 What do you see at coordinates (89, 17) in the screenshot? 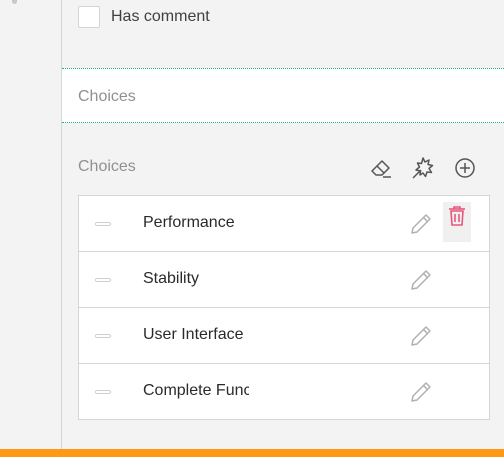
I see `has-comment-checkbox` at bounding box center [89, 17].